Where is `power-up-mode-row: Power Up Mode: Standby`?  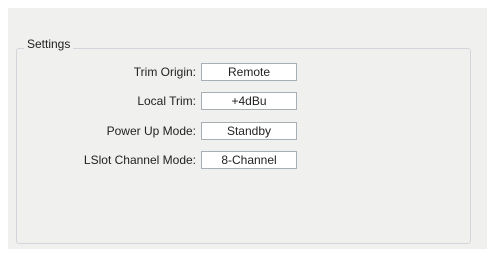 power-up-mode-row: Power Up Mode: Standby is located at coordinates (160, 131).